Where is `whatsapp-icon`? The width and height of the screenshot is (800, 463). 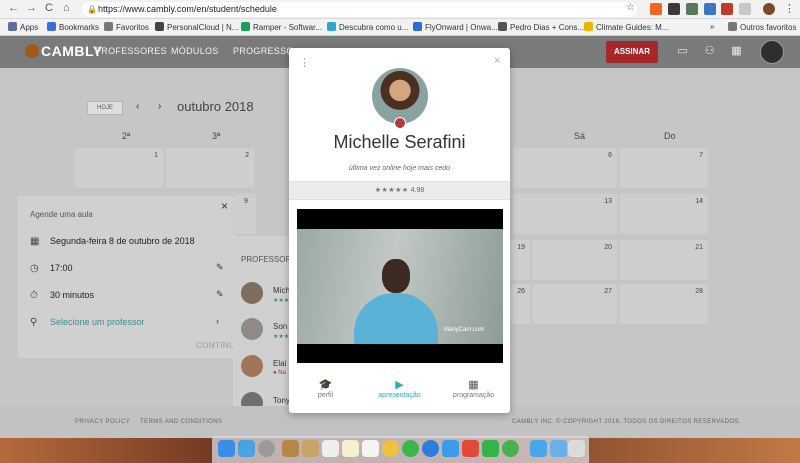 whatsapp-icon is located at coordinates (490, 448).